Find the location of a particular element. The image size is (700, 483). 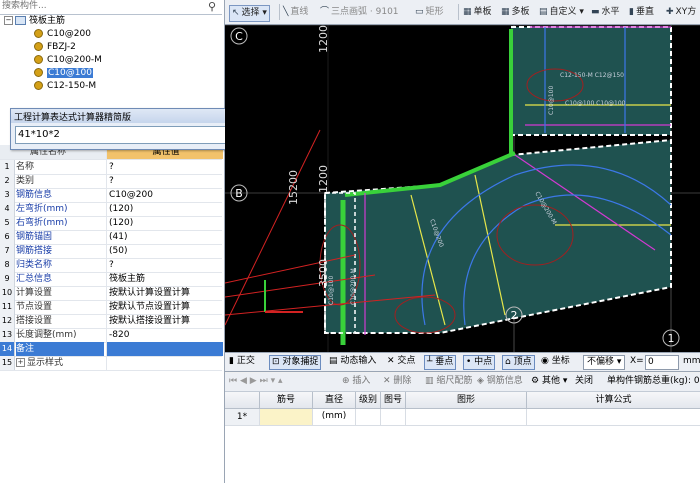

col-header: 计算公式 is located at coordinates (613, 400).